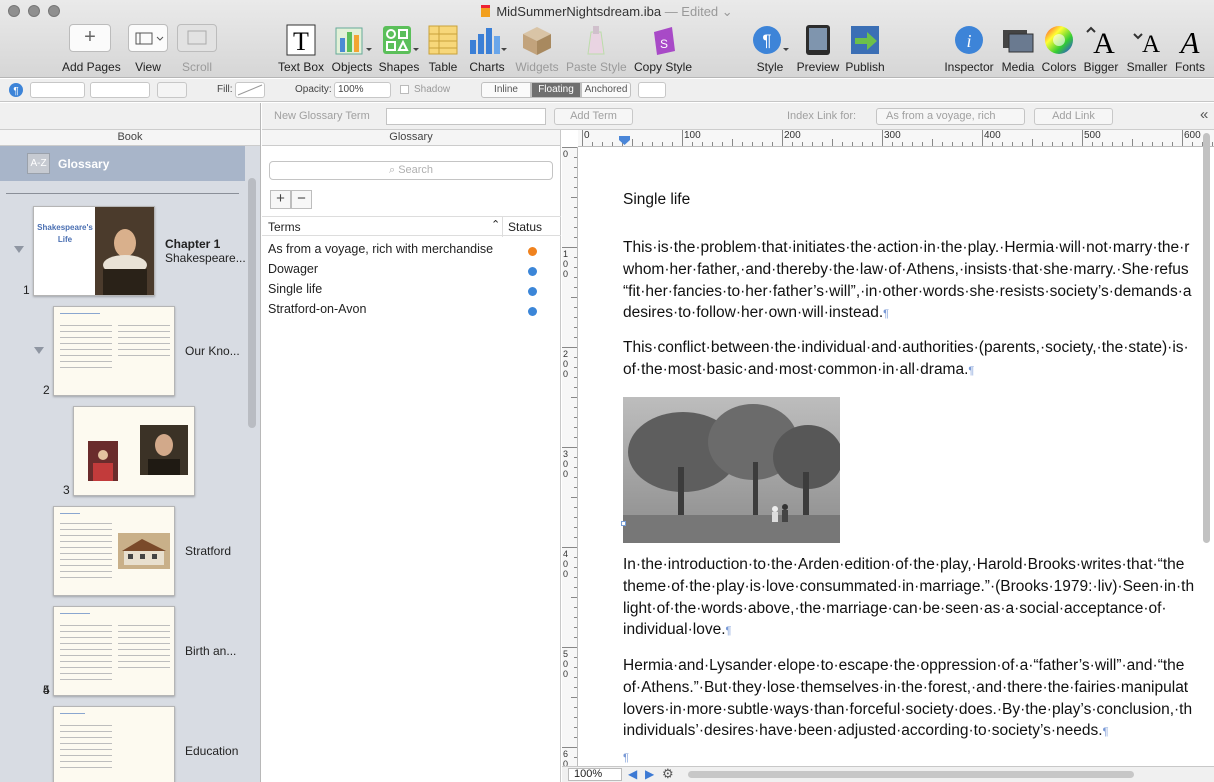 This screenshot has height=782, width=1214. I want to click on pilcrow-mark: ¶, so click(1105, 732).